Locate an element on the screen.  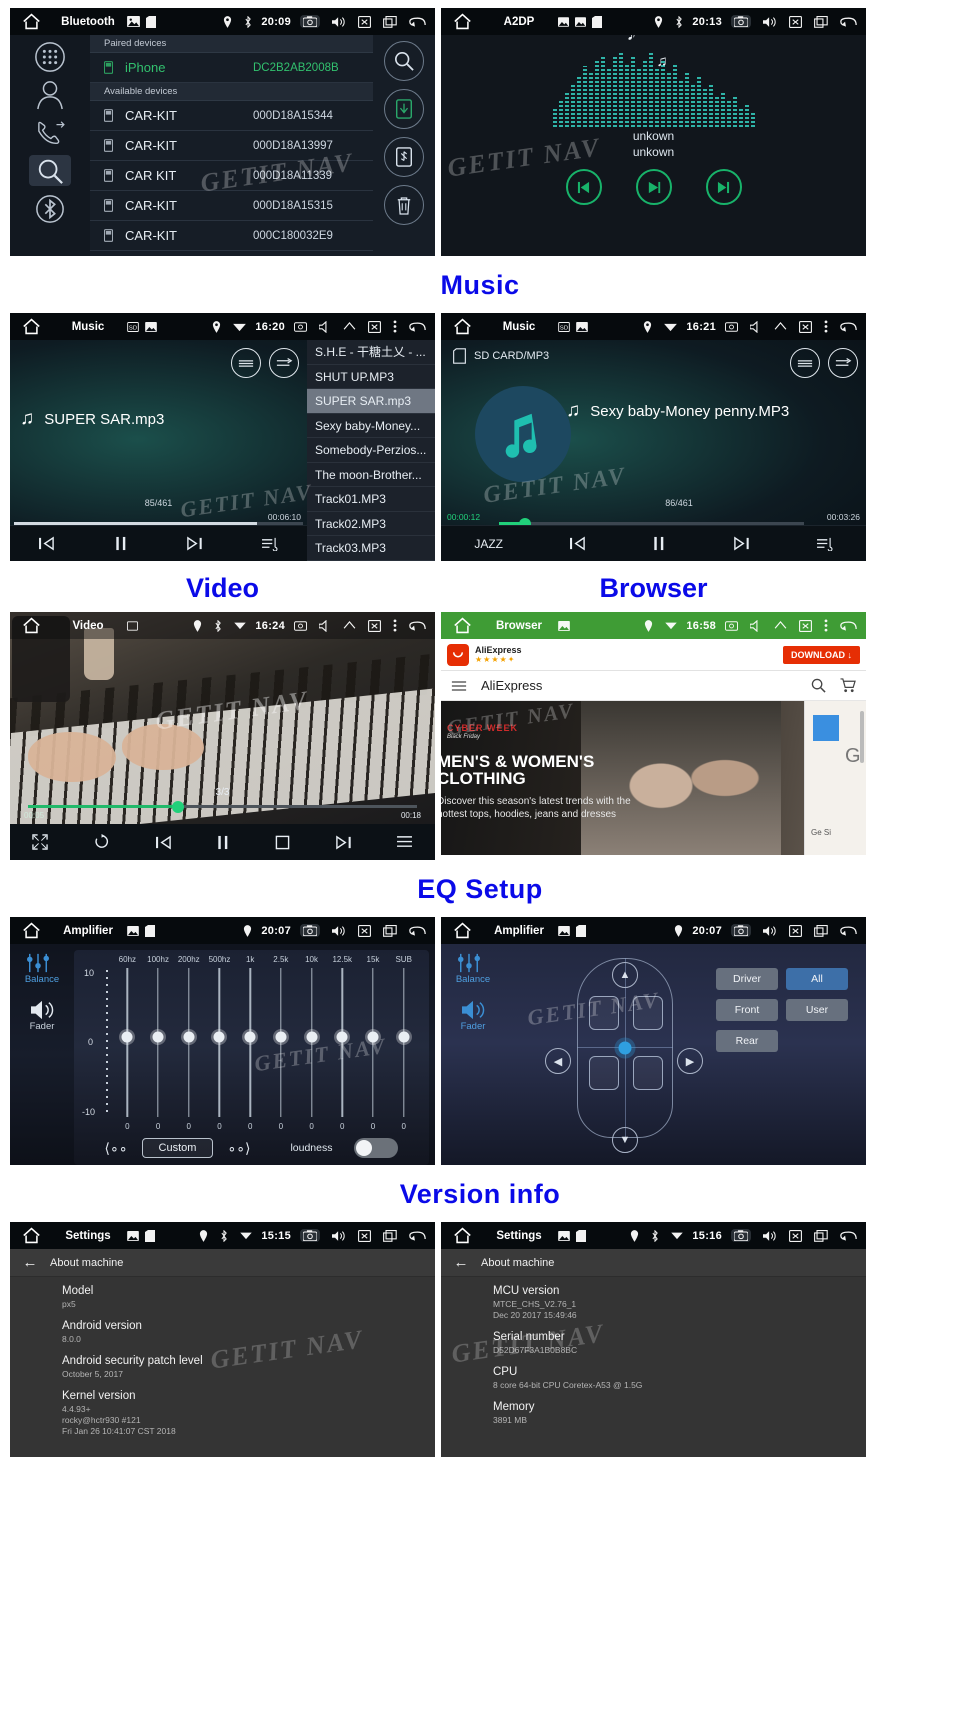
fader-preset-front: Front is located at coordinates (747, 1010).